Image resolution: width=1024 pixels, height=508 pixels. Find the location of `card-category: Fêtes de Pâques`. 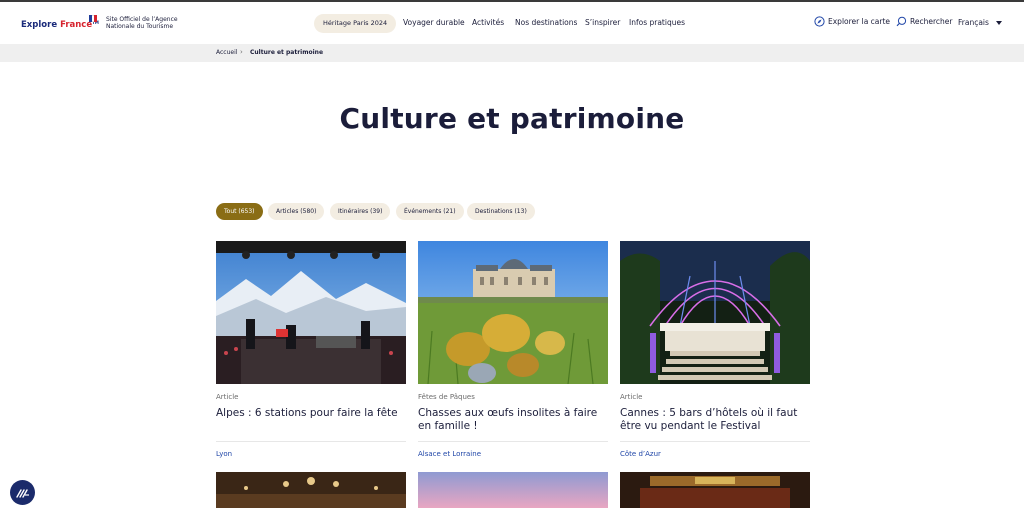

card-category: Fêtes de Pâques is located at coordinates (446, 397).